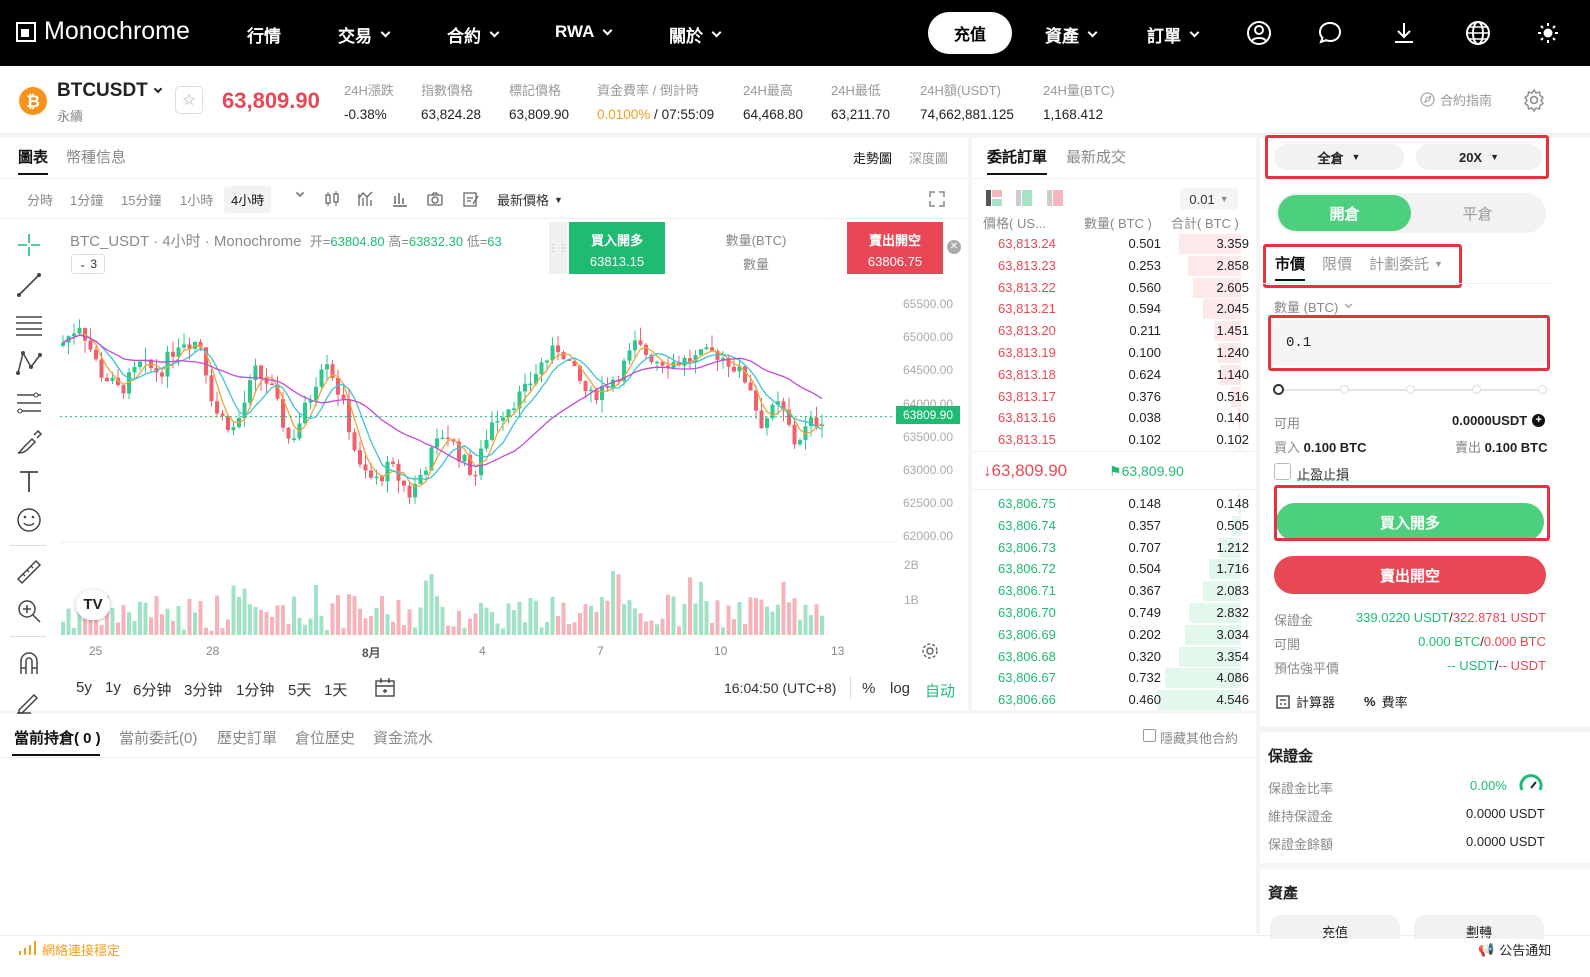  I want to click on bid-row: 63,806.66 0.460 4.546, so click(1121, 700).